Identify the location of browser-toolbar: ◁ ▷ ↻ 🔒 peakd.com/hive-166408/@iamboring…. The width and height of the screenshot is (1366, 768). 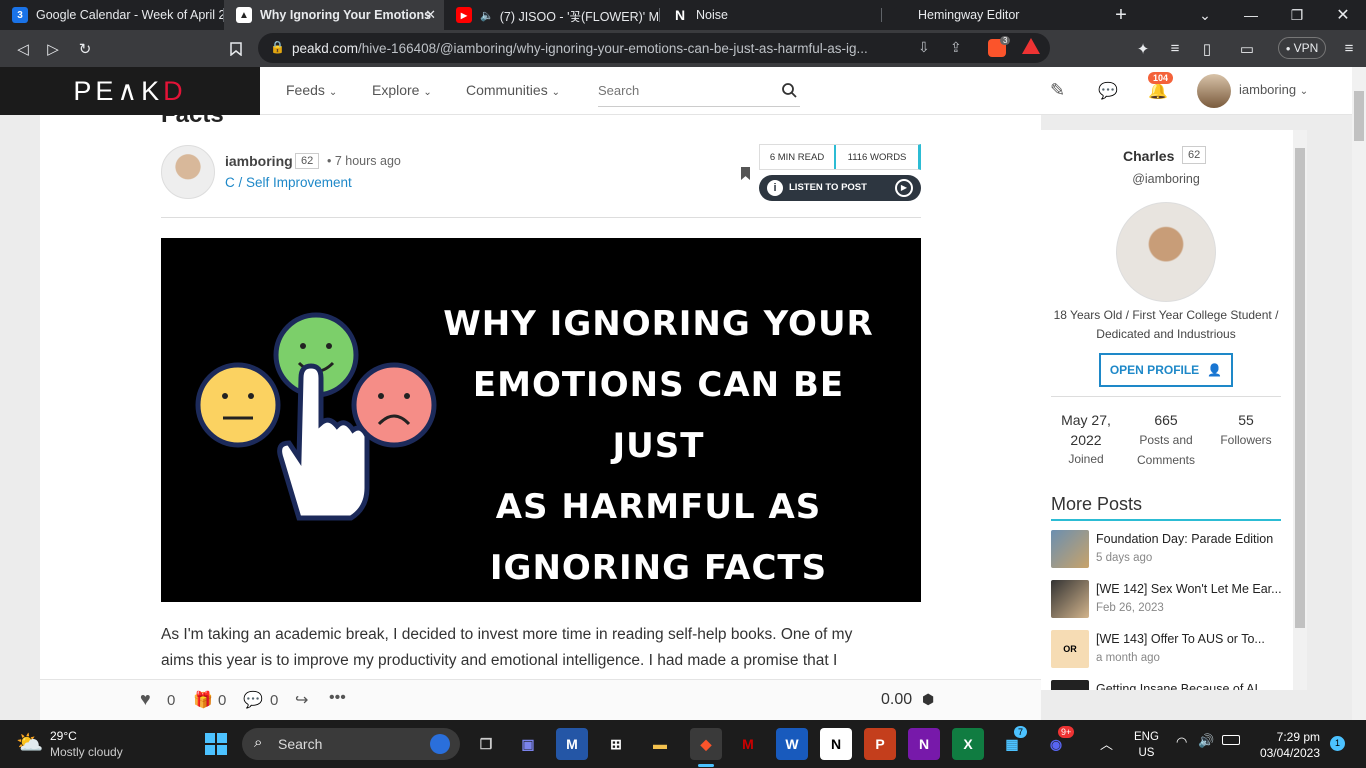
(683, 48).